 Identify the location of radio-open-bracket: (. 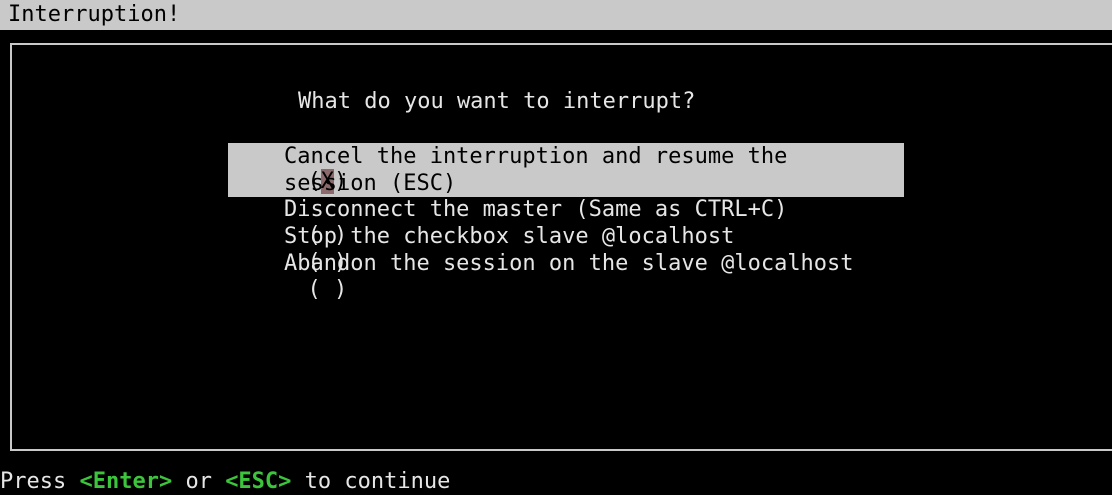
(314, 289).